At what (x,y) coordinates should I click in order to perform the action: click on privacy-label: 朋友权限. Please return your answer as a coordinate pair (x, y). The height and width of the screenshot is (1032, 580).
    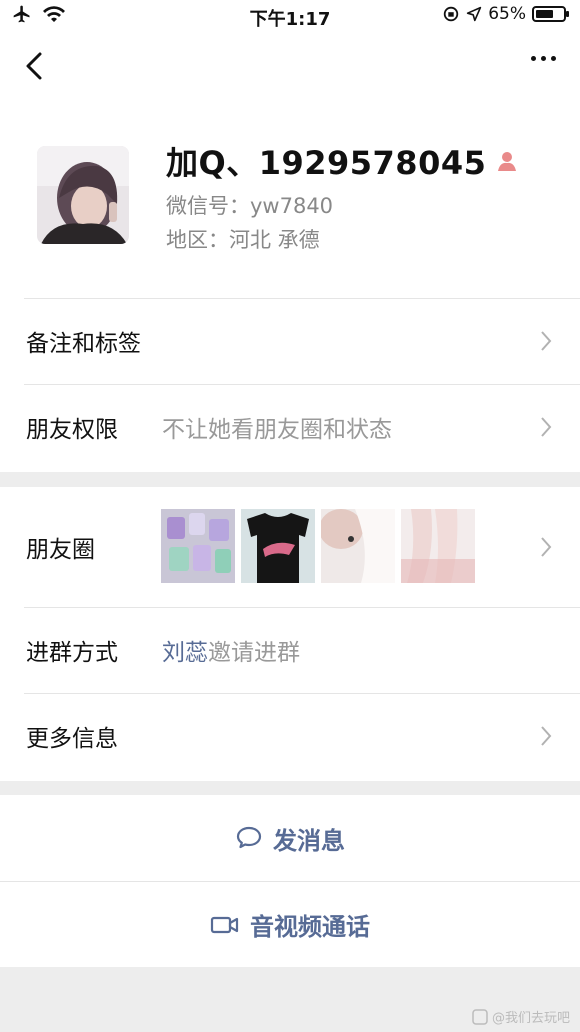
    Looking at the image, I should click on (72, 430).